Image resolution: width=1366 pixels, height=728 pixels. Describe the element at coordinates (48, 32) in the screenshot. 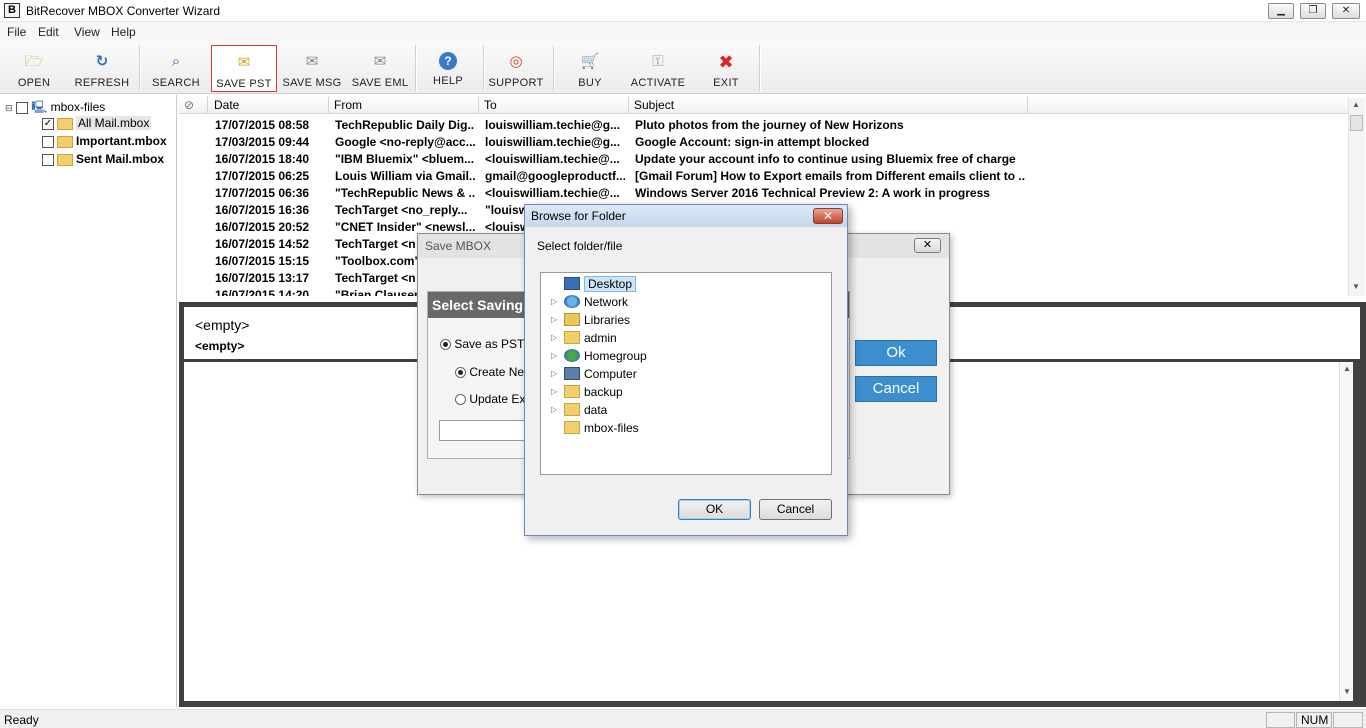

I see `menu-edit: Edit` at that location.